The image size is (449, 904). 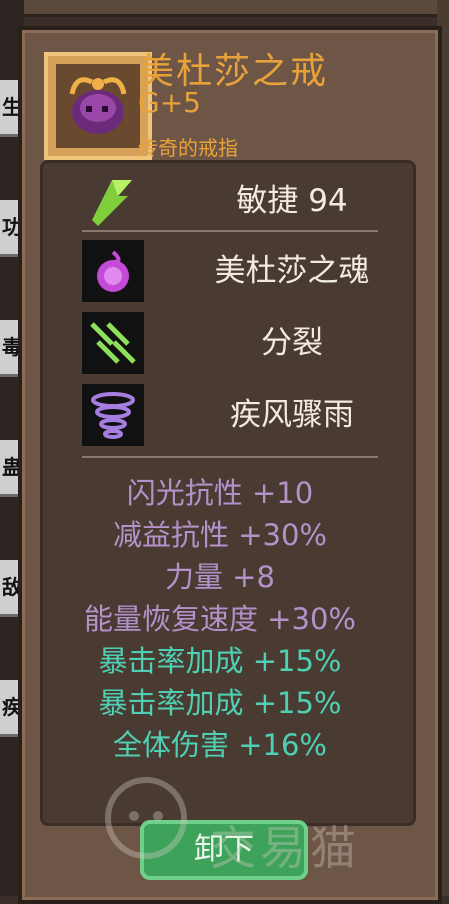 What do you see at coordinates (292, 271) in the screenshot?
I see `ability-label: 美杜莎之魂` at bounding box center [292, 271].